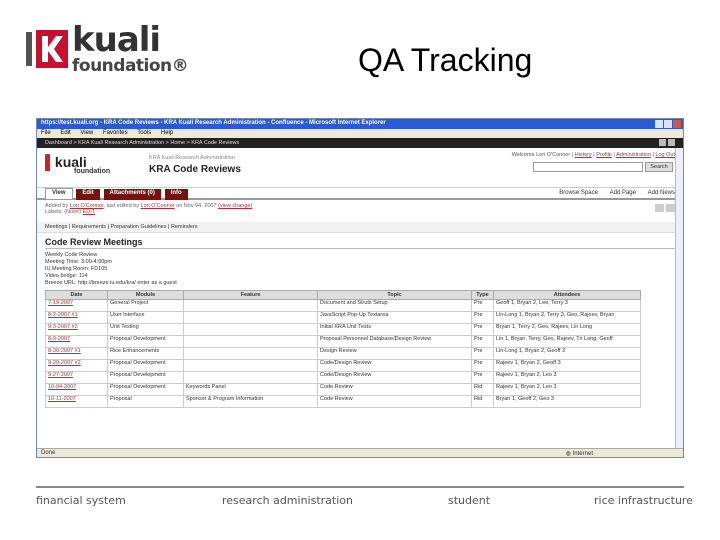  I want to click on browse-space-link: Browse Space, so click(578, 193).